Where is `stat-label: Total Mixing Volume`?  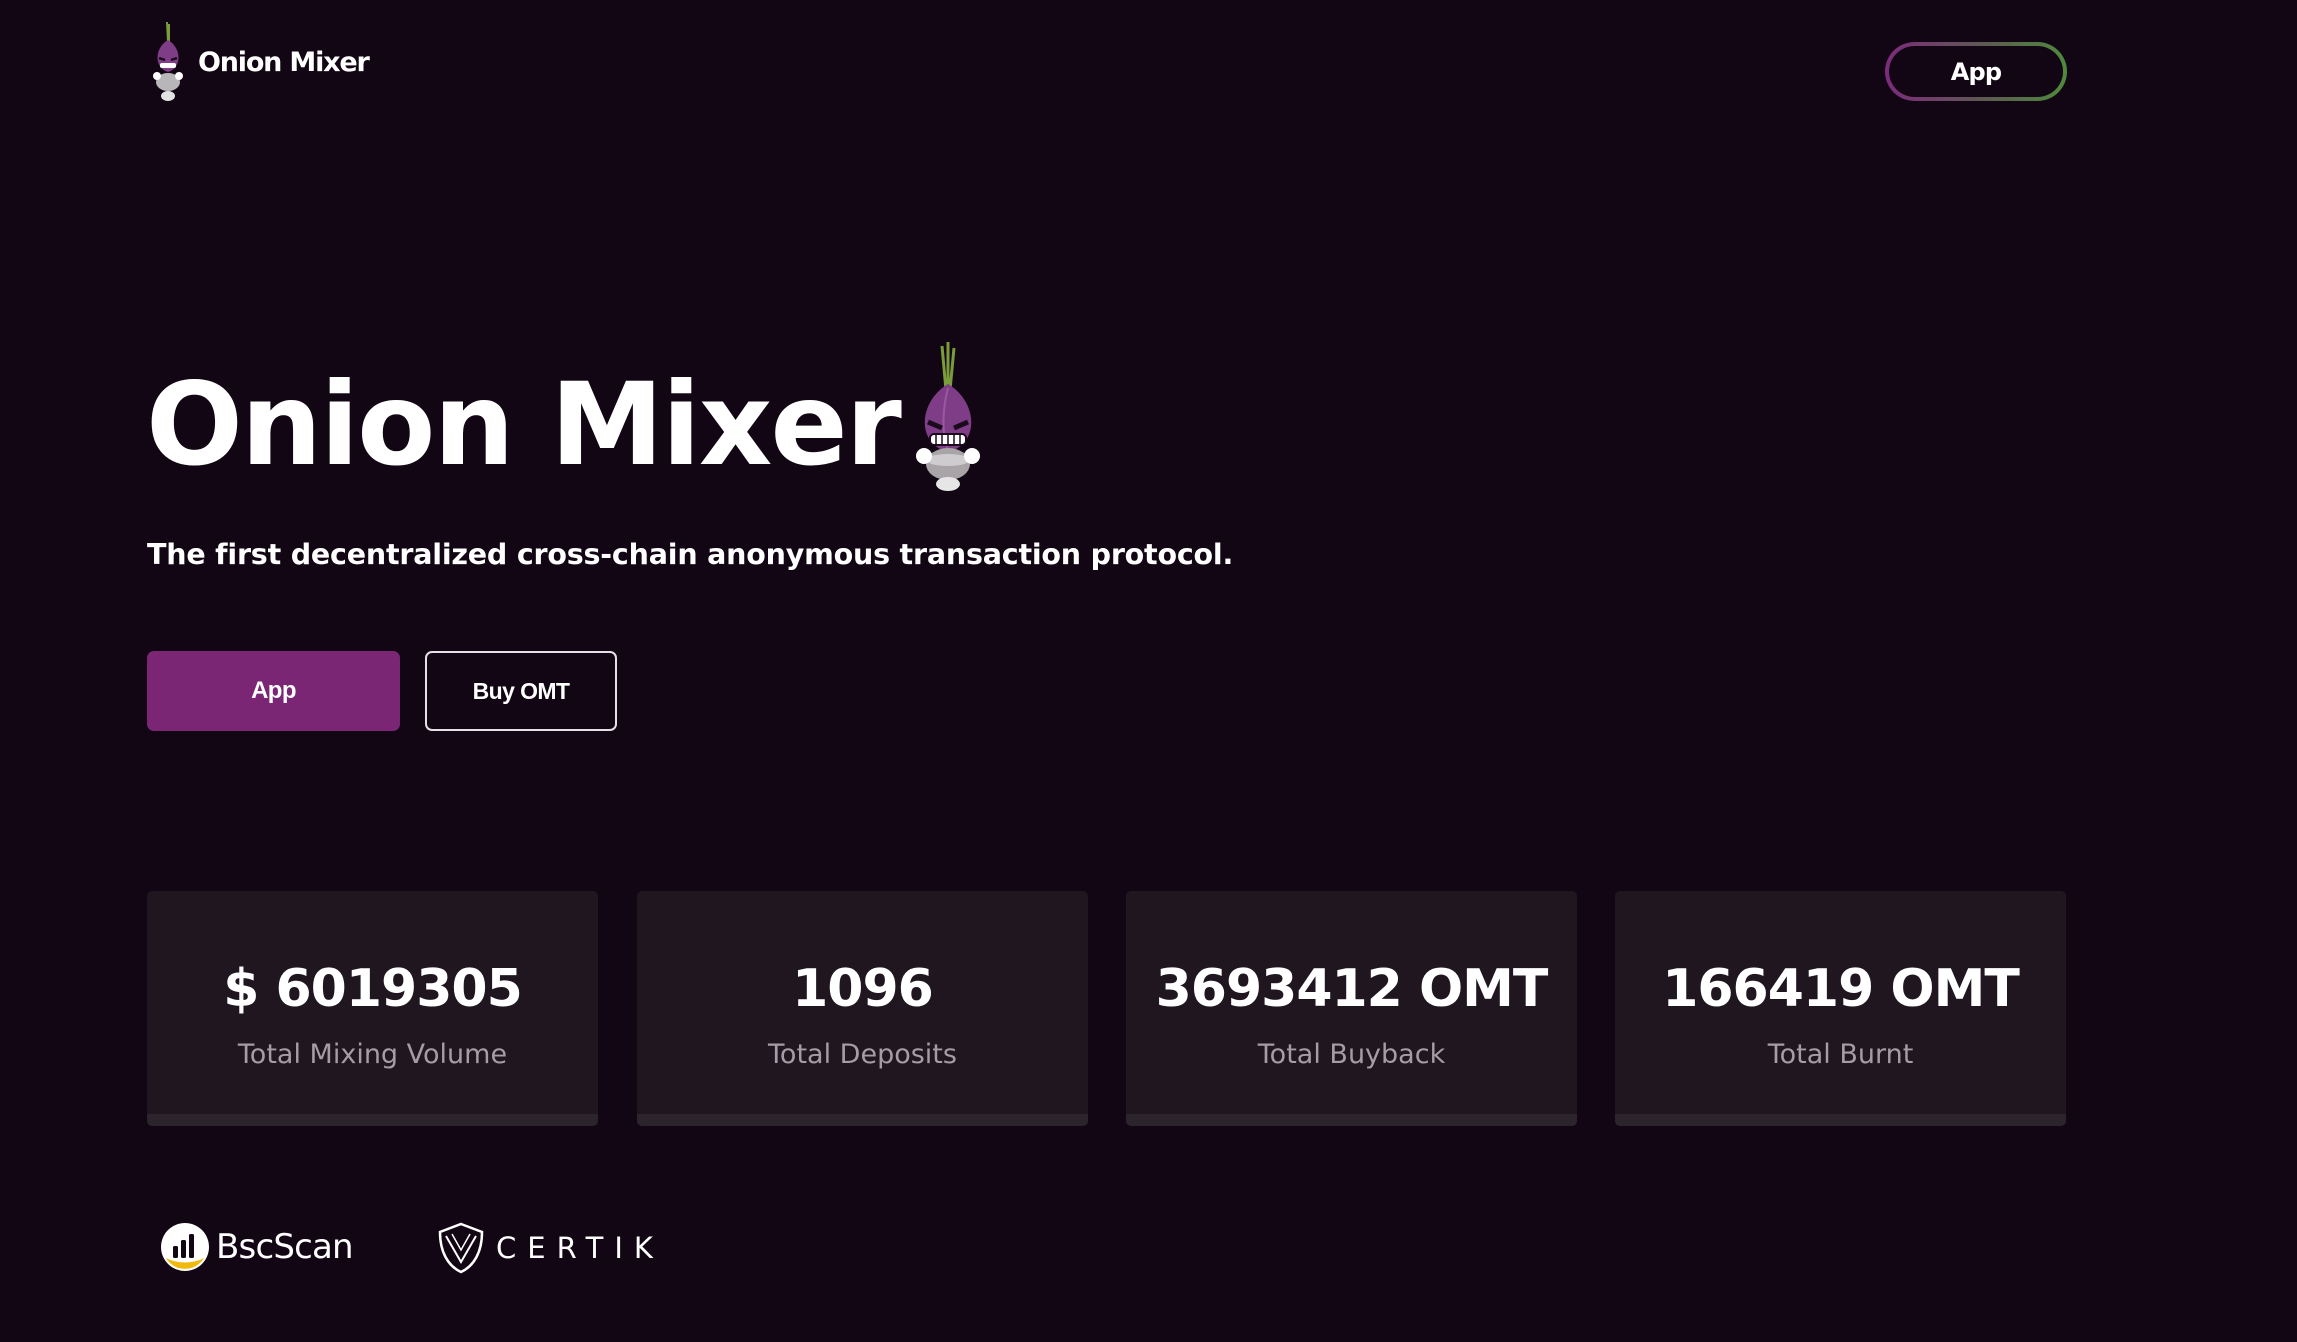
stat-label: Total Mixing Volume is located at coordinates (372, 1054).